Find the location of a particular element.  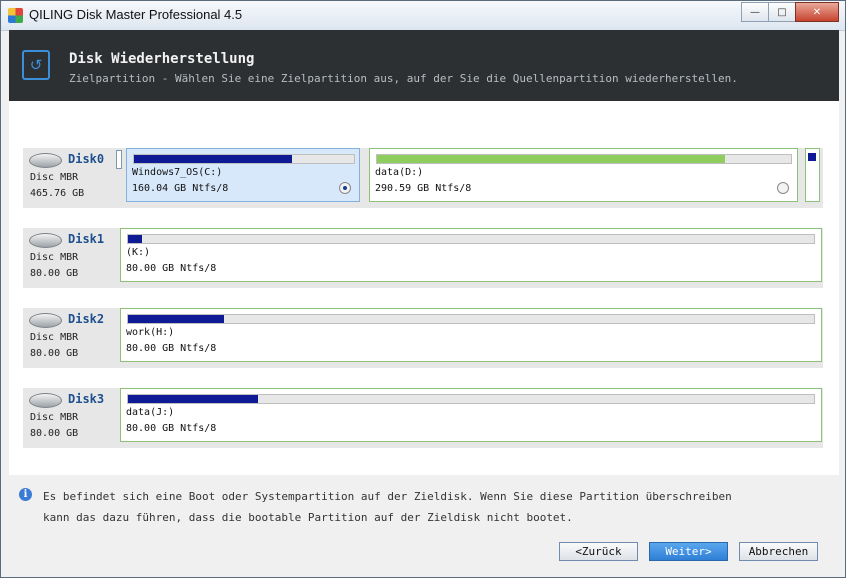

disk-info: Disk1 Disc MBR 80.00 GB is located at coordinates (69, 258).